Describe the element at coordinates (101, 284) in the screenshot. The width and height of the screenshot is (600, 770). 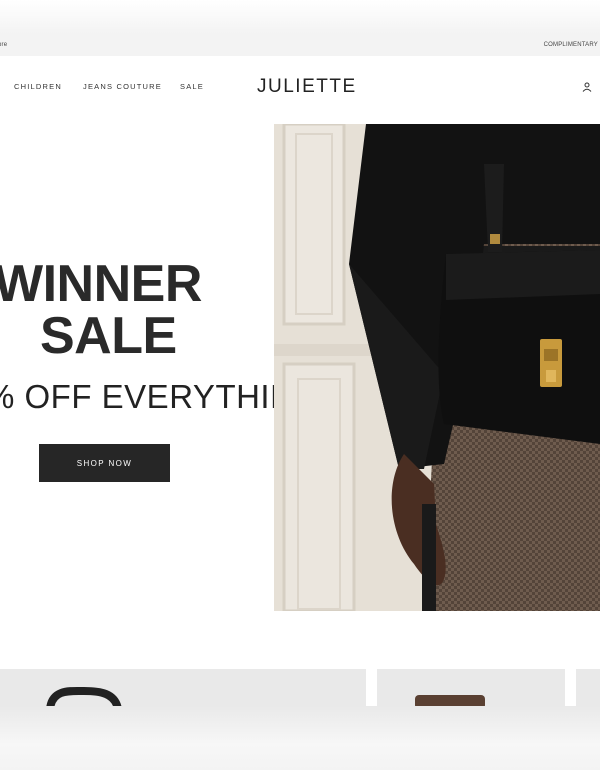
I see `hero-title-line1: WINNER` at that location.